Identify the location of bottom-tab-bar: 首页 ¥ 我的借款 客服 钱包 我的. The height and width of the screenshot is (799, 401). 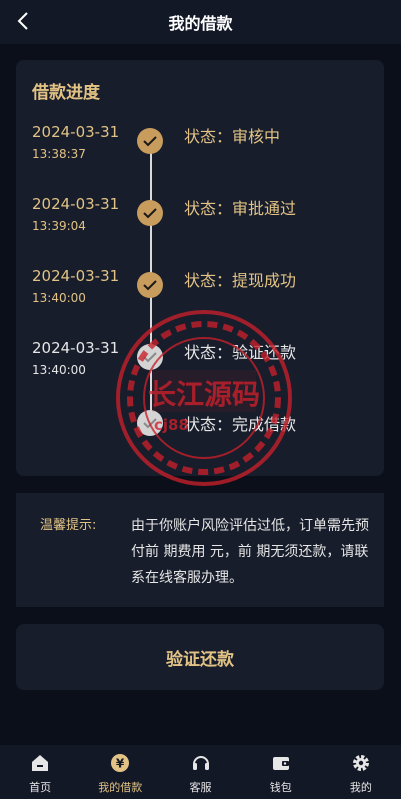
(200, 772).